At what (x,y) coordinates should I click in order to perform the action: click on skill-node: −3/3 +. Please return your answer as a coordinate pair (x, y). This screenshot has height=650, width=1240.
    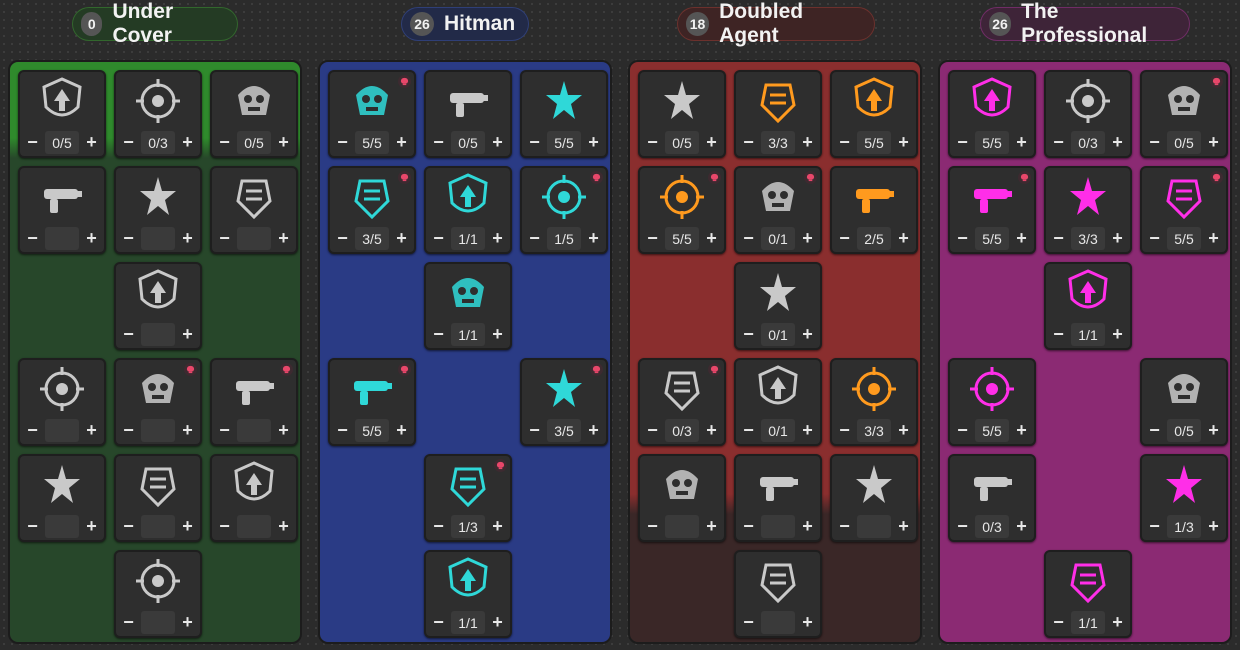
    Looking at the image, I should click on (874, 402).